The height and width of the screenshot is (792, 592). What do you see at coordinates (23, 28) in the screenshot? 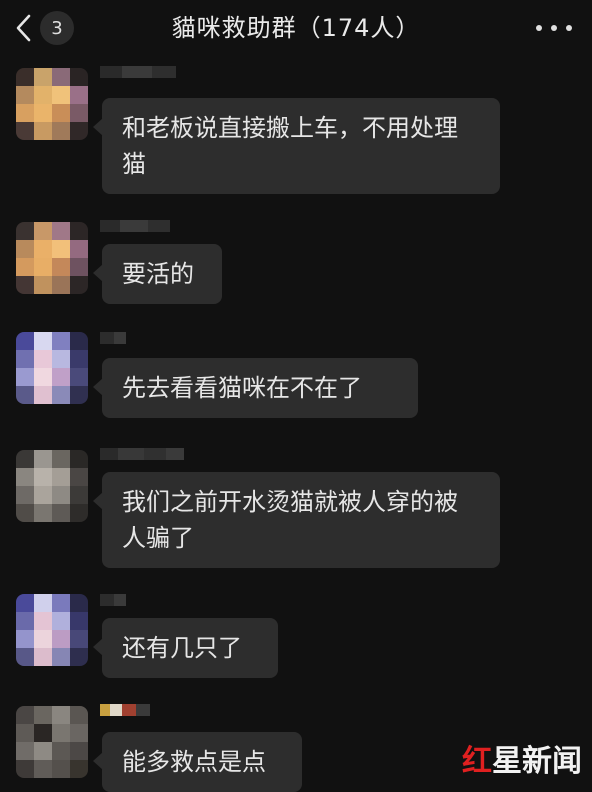
I see `chevron-left-icon` at bounding box center [23, 28].